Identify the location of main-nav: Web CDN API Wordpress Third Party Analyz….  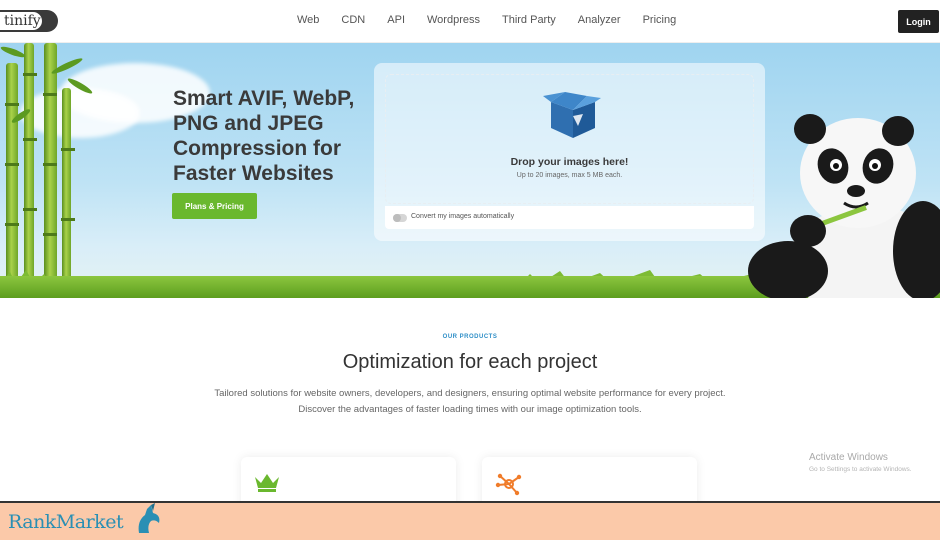
(497, 20).